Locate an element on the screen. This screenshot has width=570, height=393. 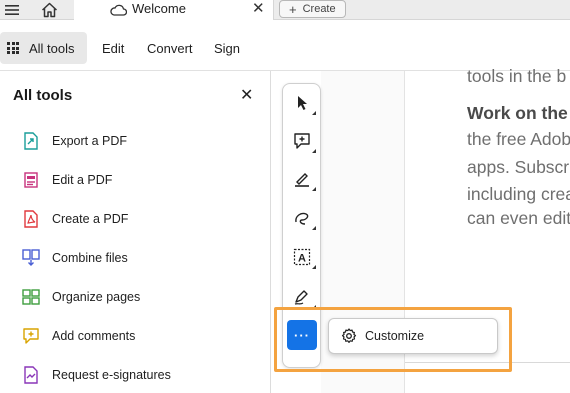
tool-label: Create a PDF is located at coordinates (90, 219).